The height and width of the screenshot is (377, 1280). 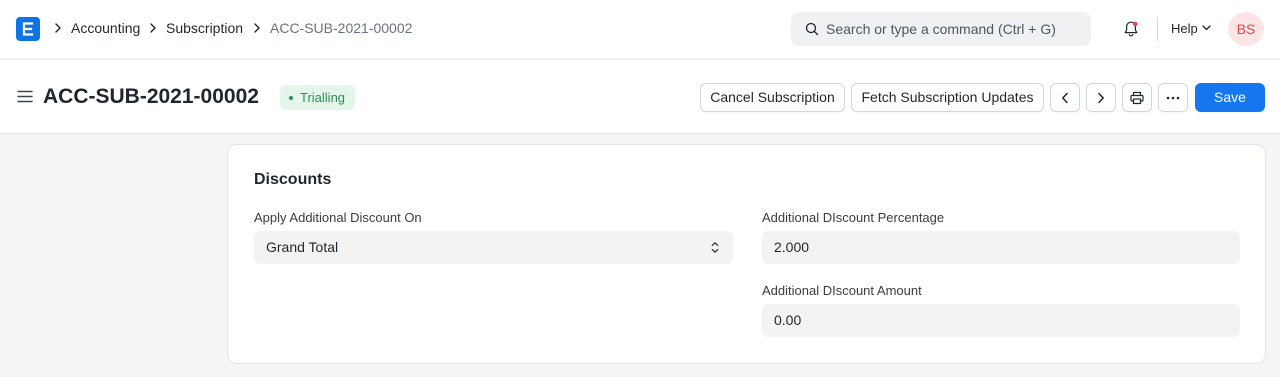 What do you see at coordinates (338, 217) in the screenshot?
I see `apply-discount-on-label: Apply Additional Discount On` at bounding box center [338, 217].